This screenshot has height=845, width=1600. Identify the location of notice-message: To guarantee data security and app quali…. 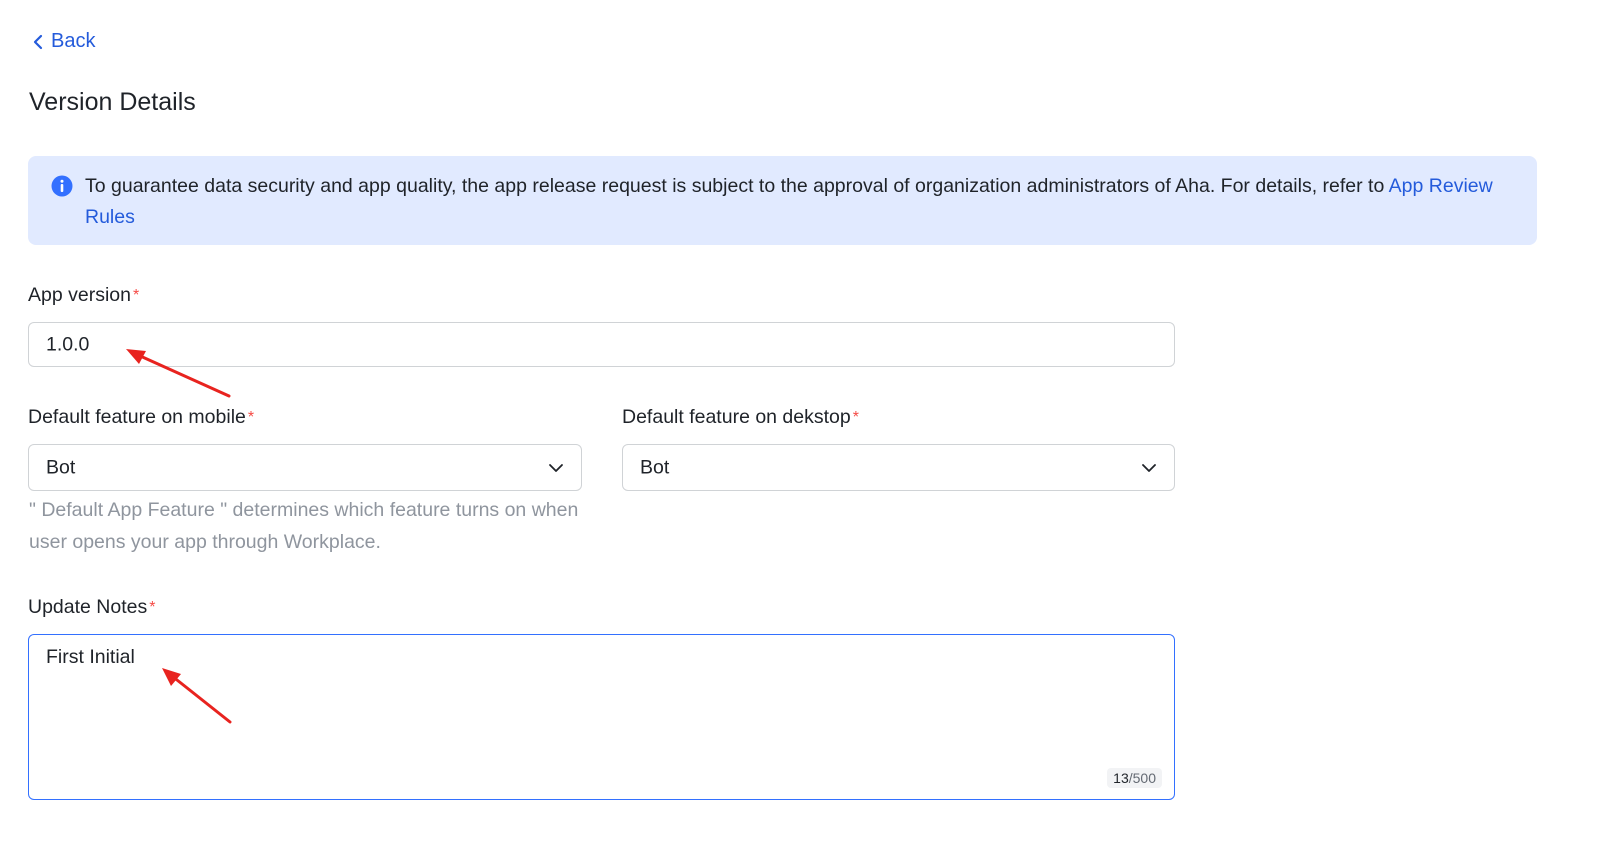
(737, 186).